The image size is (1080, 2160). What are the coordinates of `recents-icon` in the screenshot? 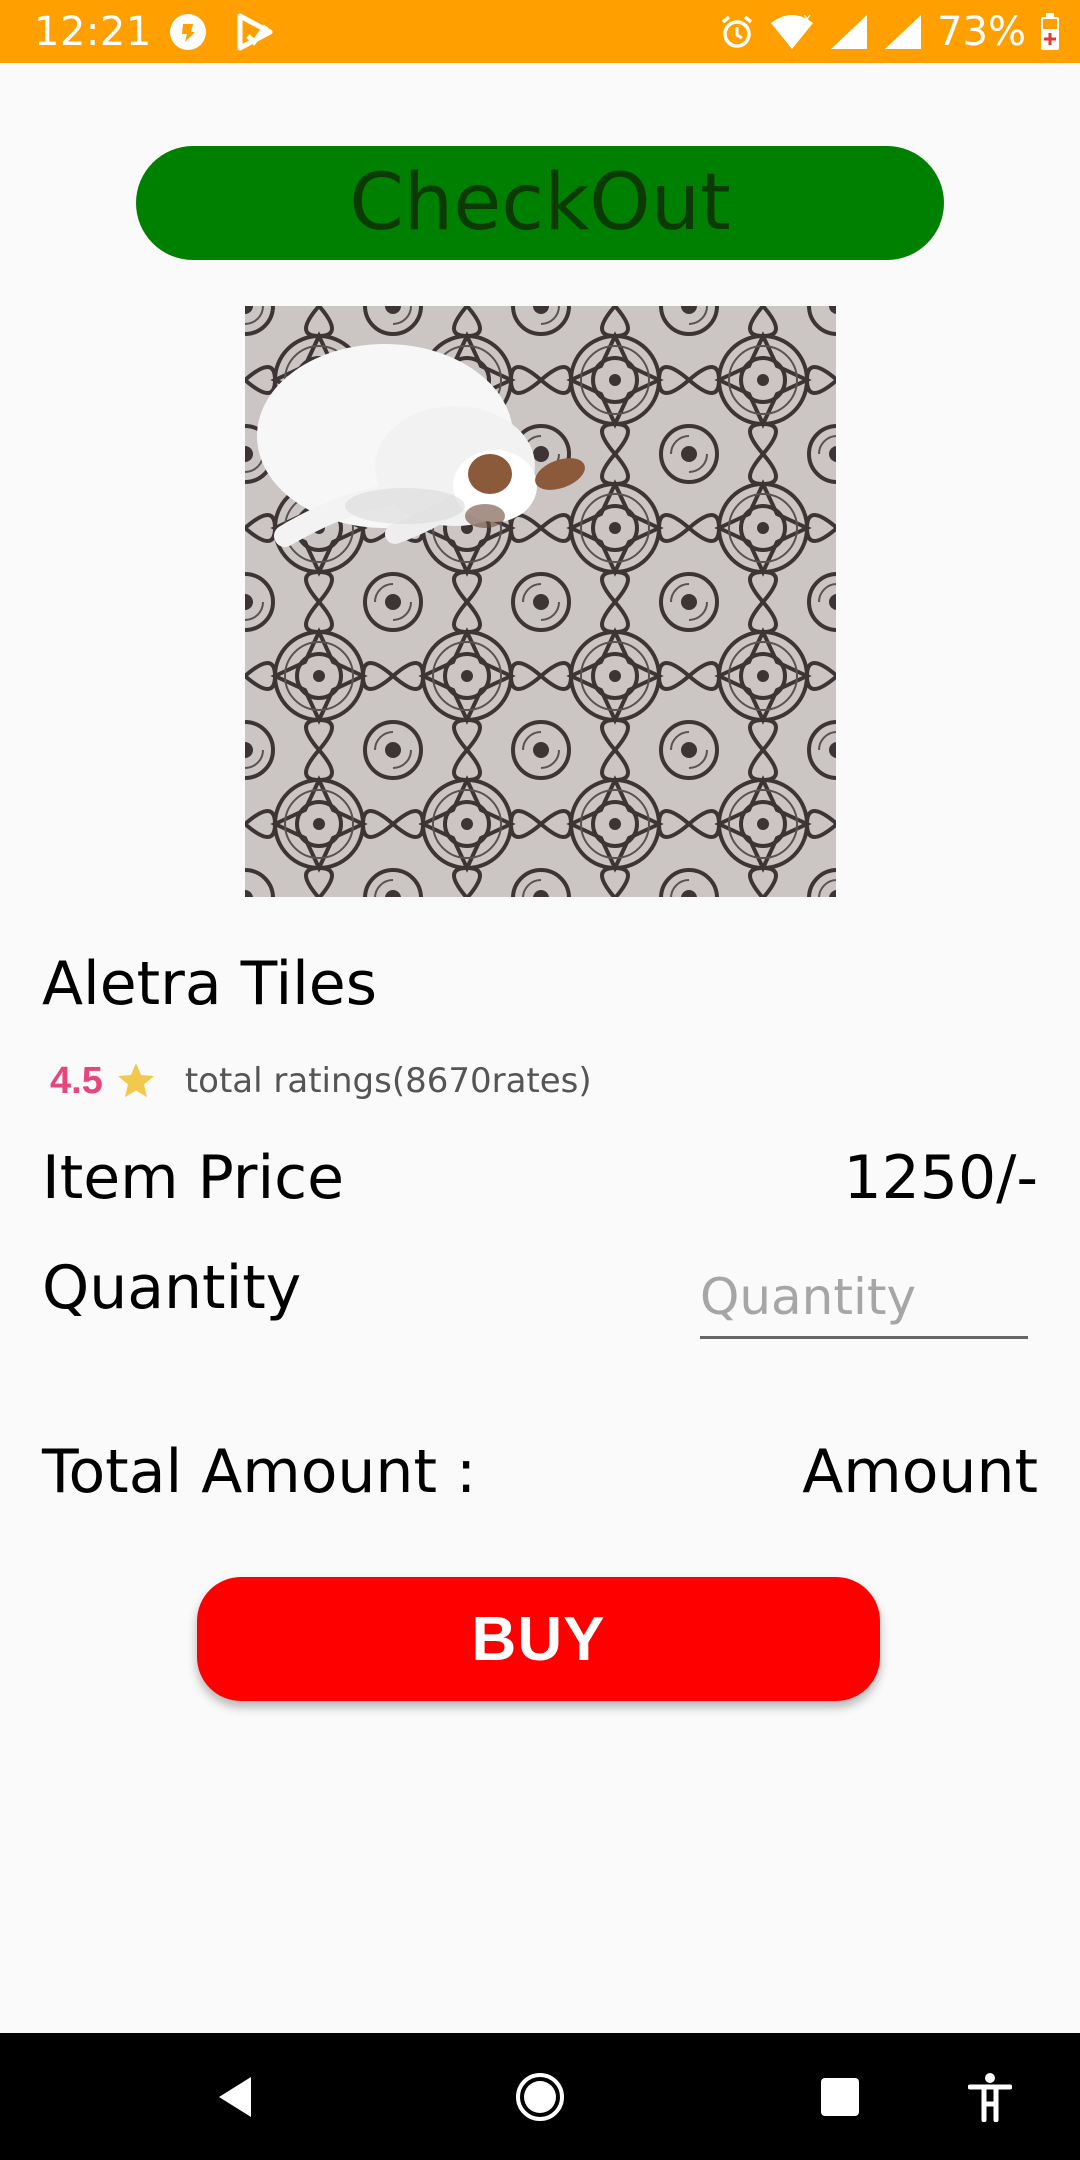 It's located at (840, 2097).